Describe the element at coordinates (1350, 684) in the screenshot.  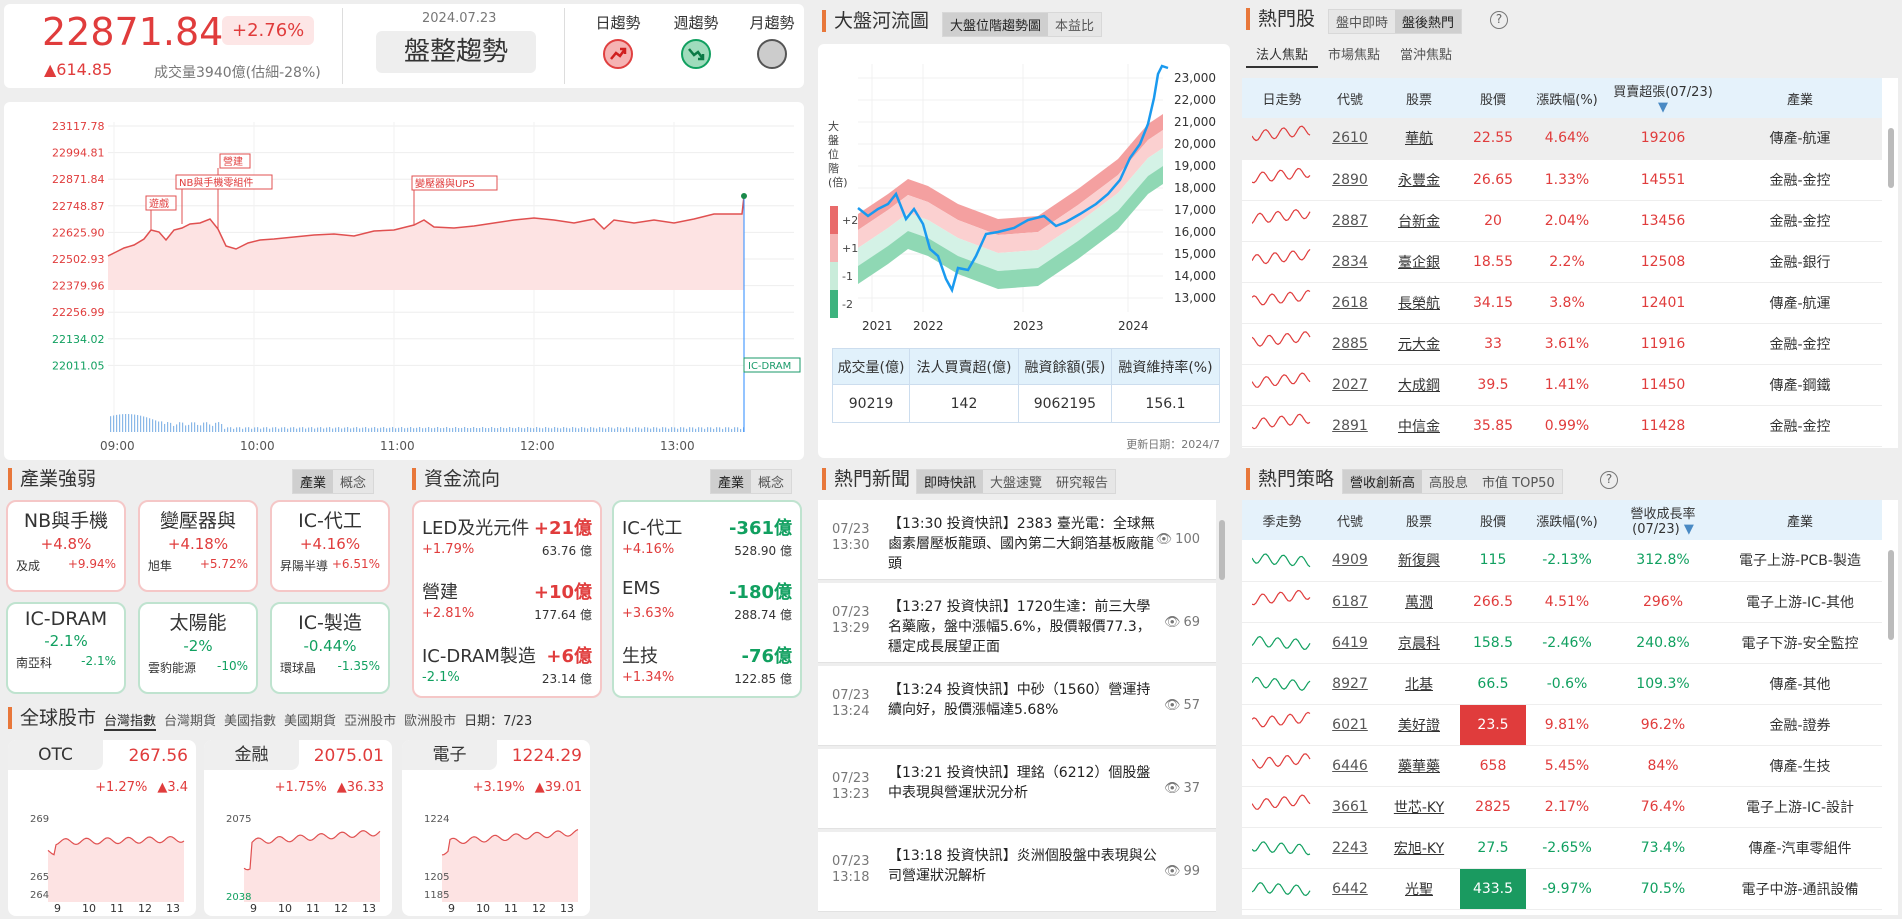
I see `code-cell: 8927` at that location.